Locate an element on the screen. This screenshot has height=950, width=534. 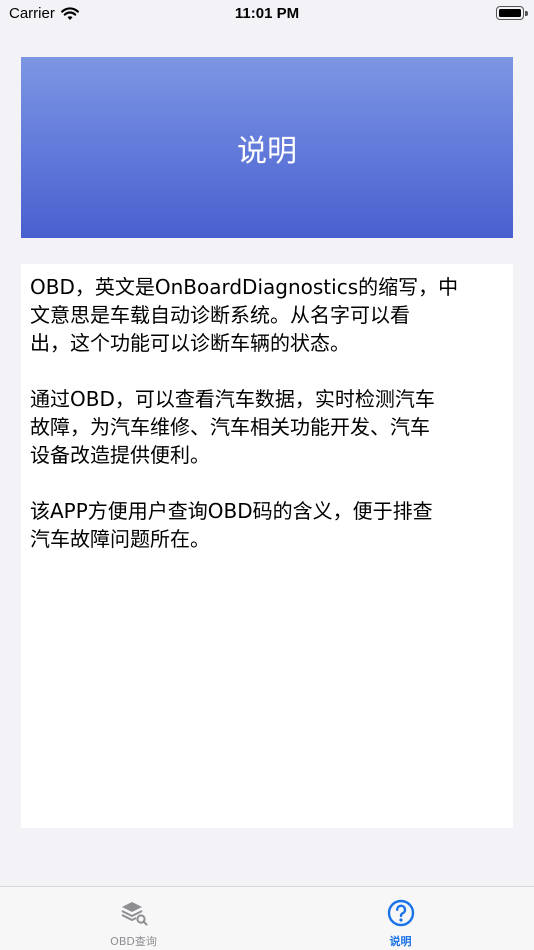
tab-label: OBD查询 is located at coordinates (133, 941).